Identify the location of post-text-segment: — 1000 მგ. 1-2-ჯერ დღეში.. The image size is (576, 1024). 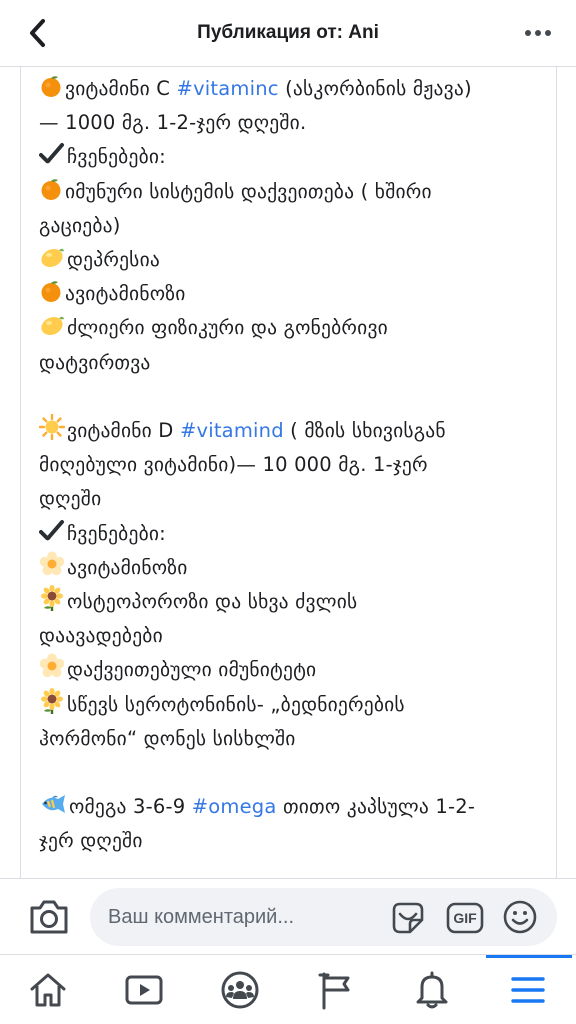
(173, 123).